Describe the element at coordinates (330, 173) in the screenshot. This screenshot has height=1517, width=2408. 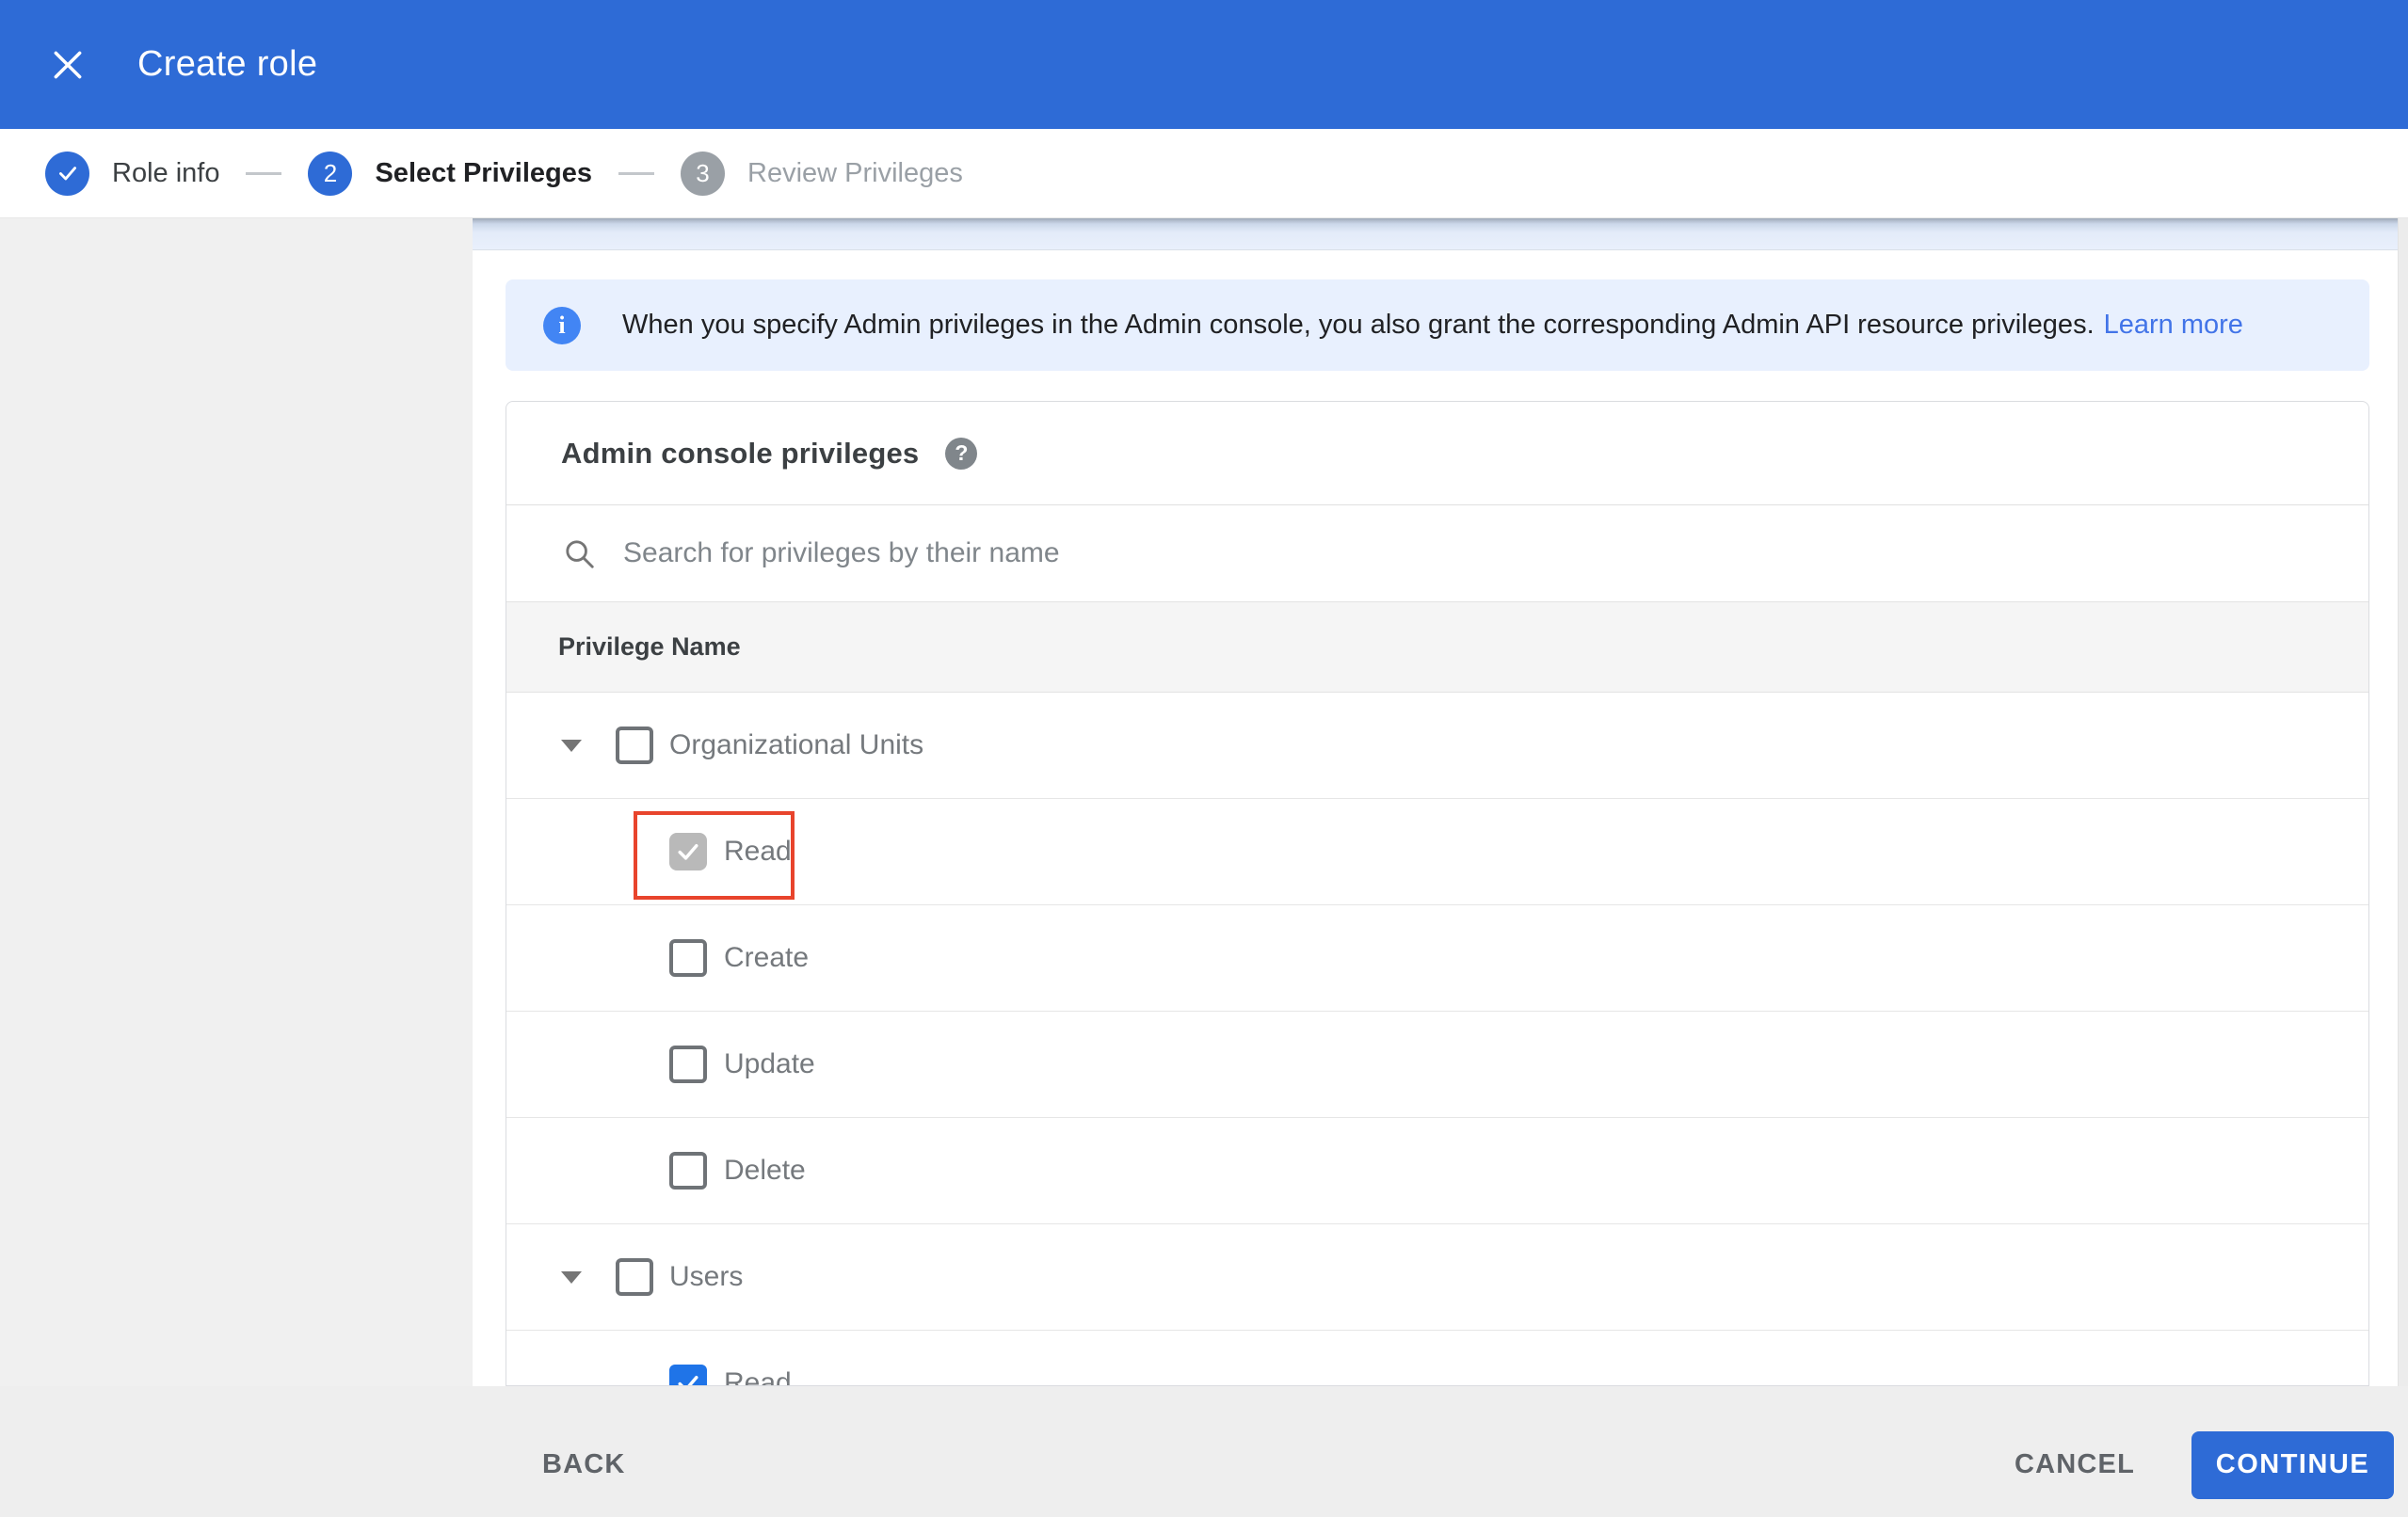
I see `step-number: 2` at that location.